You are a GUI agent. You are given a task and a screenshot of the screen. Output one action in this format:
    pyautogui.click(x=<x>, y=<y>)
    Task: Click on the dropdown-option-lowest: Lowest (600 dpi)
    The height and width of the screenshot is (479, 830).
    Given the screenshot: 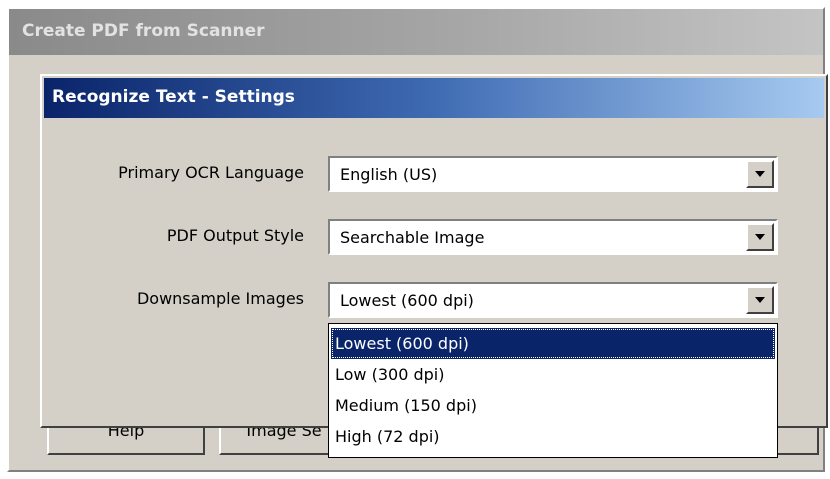 What is the action you would take?
    pyautogui.click(x=553, y=343)
    